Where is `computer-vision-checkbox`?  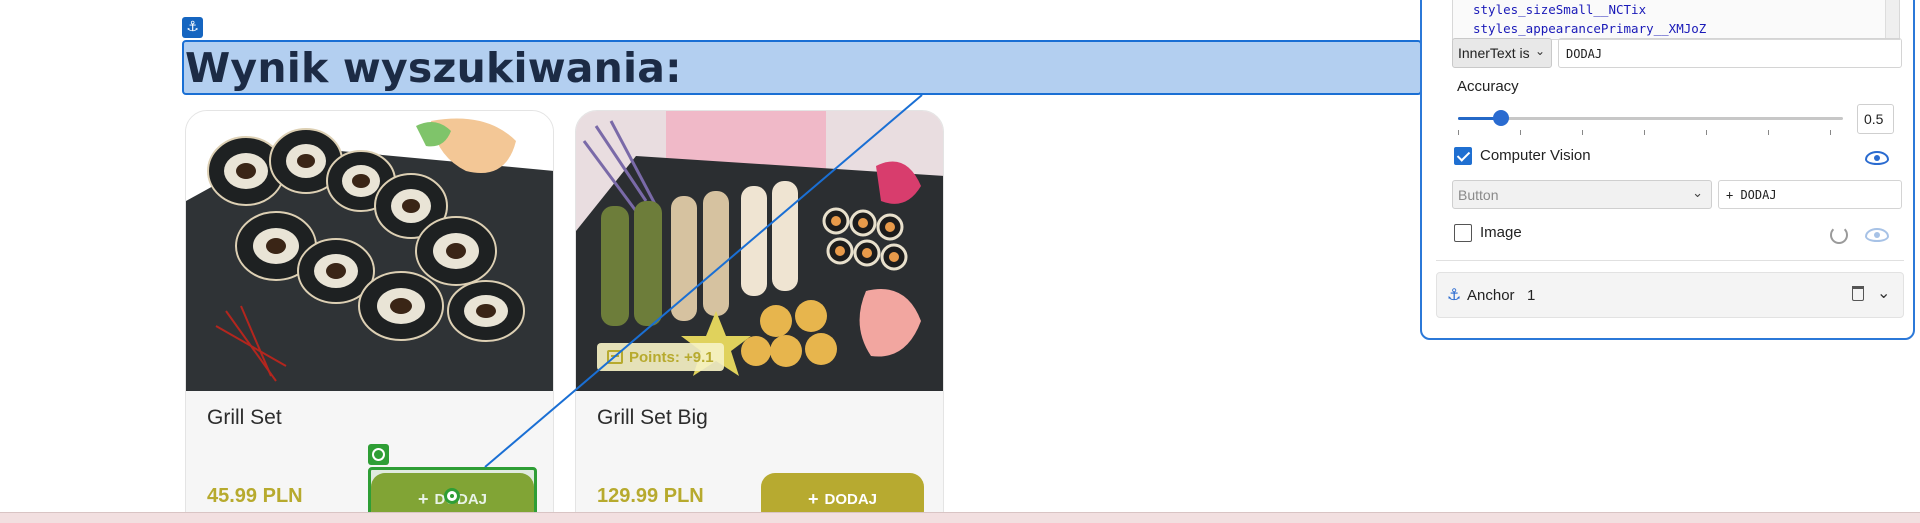
computer-vision-checkbox is located at coordinates (1463, 156).